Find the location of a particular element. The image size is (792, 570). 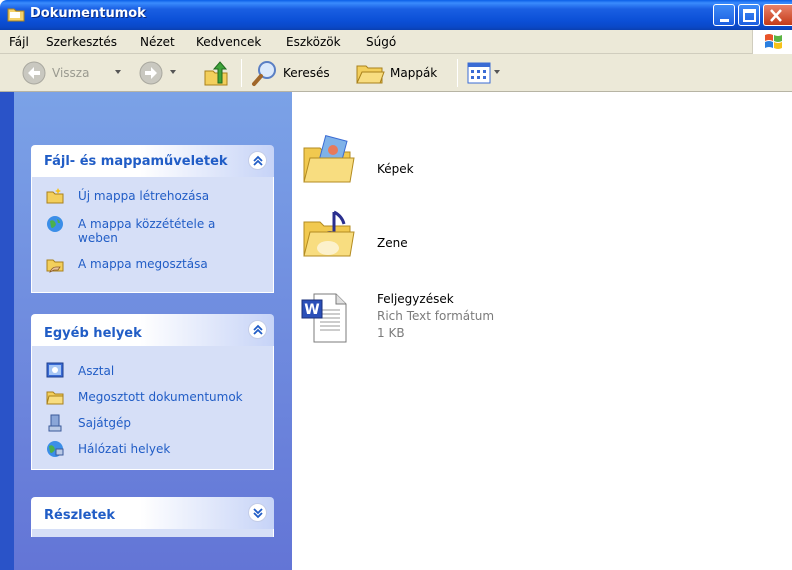

forward-arrow-icon is located at coordinates (151, 73).